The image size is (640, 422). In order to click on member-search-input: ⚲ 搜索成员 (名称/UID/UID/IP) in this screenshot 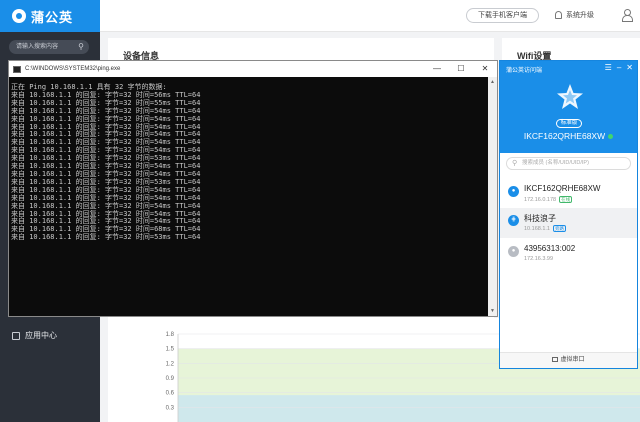, I will do `click(568, 163)`.